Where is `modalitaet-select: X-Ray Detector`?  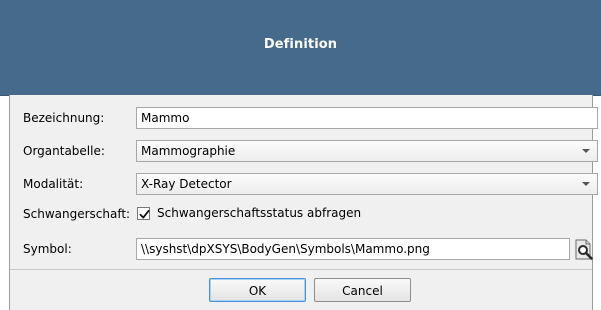
modalitaet-select: X-Ray Detector is located at coordinates (367, 184).